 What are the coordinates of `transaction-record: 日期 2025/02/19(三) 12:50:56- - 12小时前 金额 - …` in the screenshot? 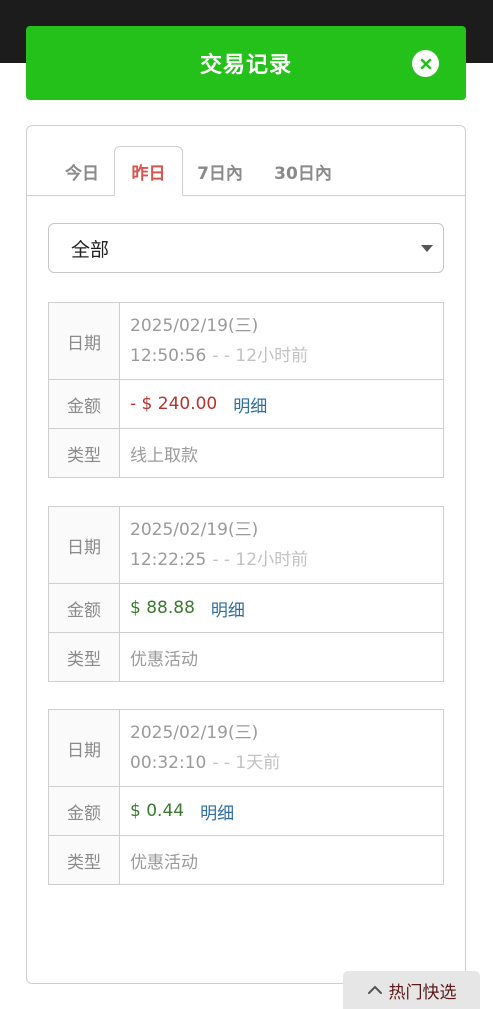 It's located at (246, 390).